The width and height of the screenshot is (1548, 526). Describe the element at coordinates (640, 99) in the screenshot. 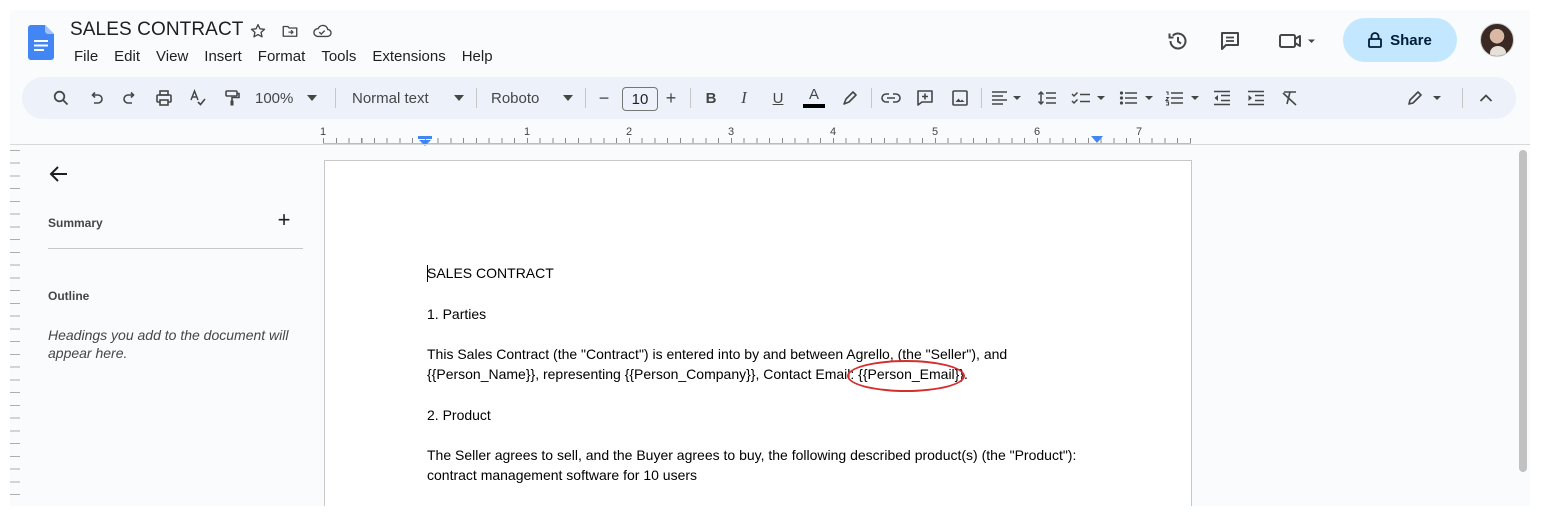

I see `font-size-input: 10` at that location.